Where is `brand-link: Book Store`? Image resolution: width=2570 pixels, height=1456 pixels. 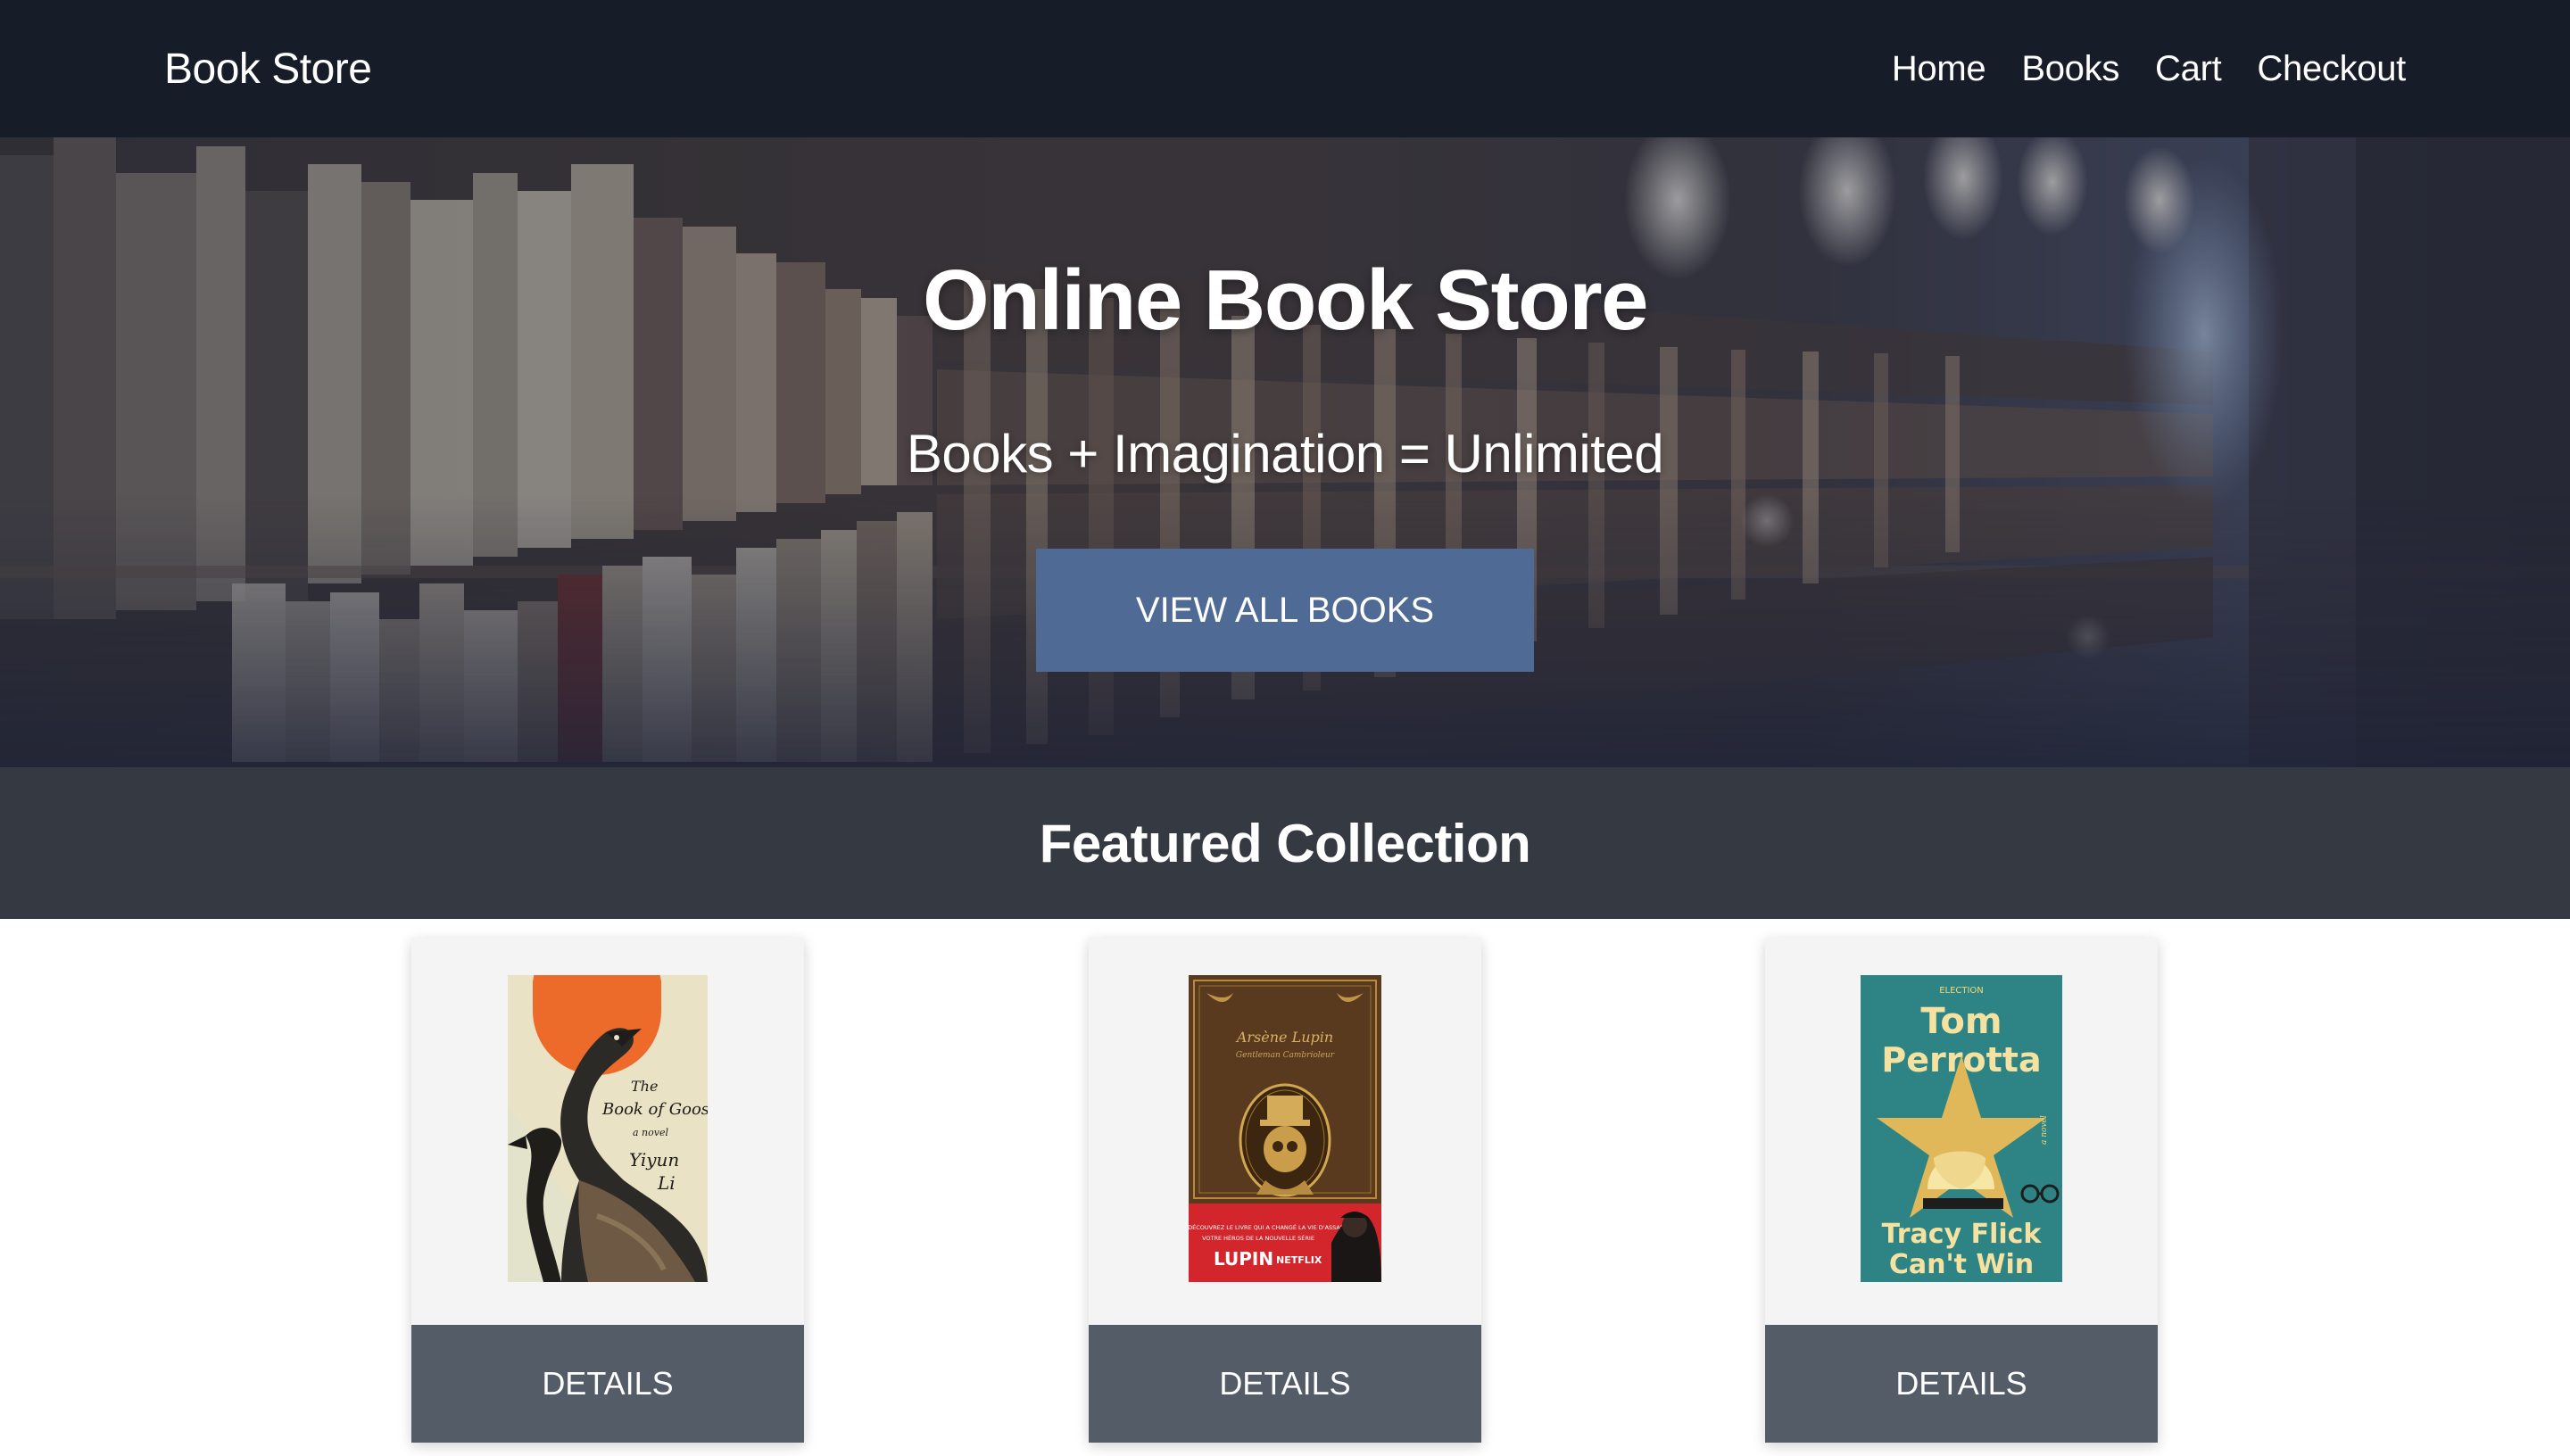
brand-link: Book Store is located at coordinates (268, 70).